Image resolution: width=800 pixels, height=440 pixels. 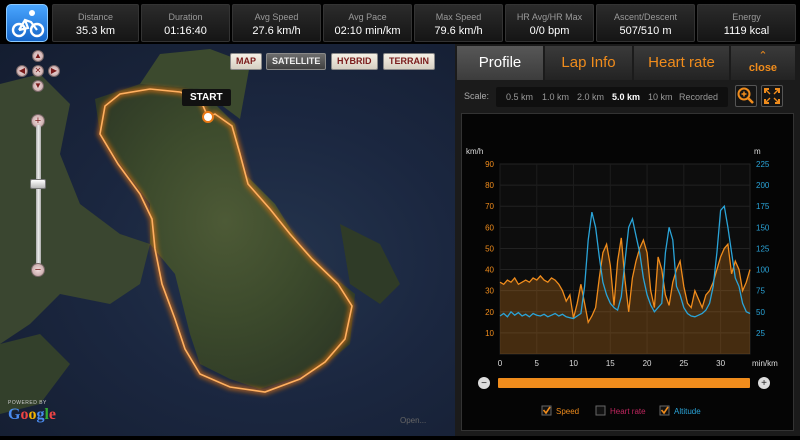 What do you see at coordinates (367, 23) in the screenshot?
I see `stat-avg-pace: Avg Pace 02:10 min/km` at bounding box center [367, 23].